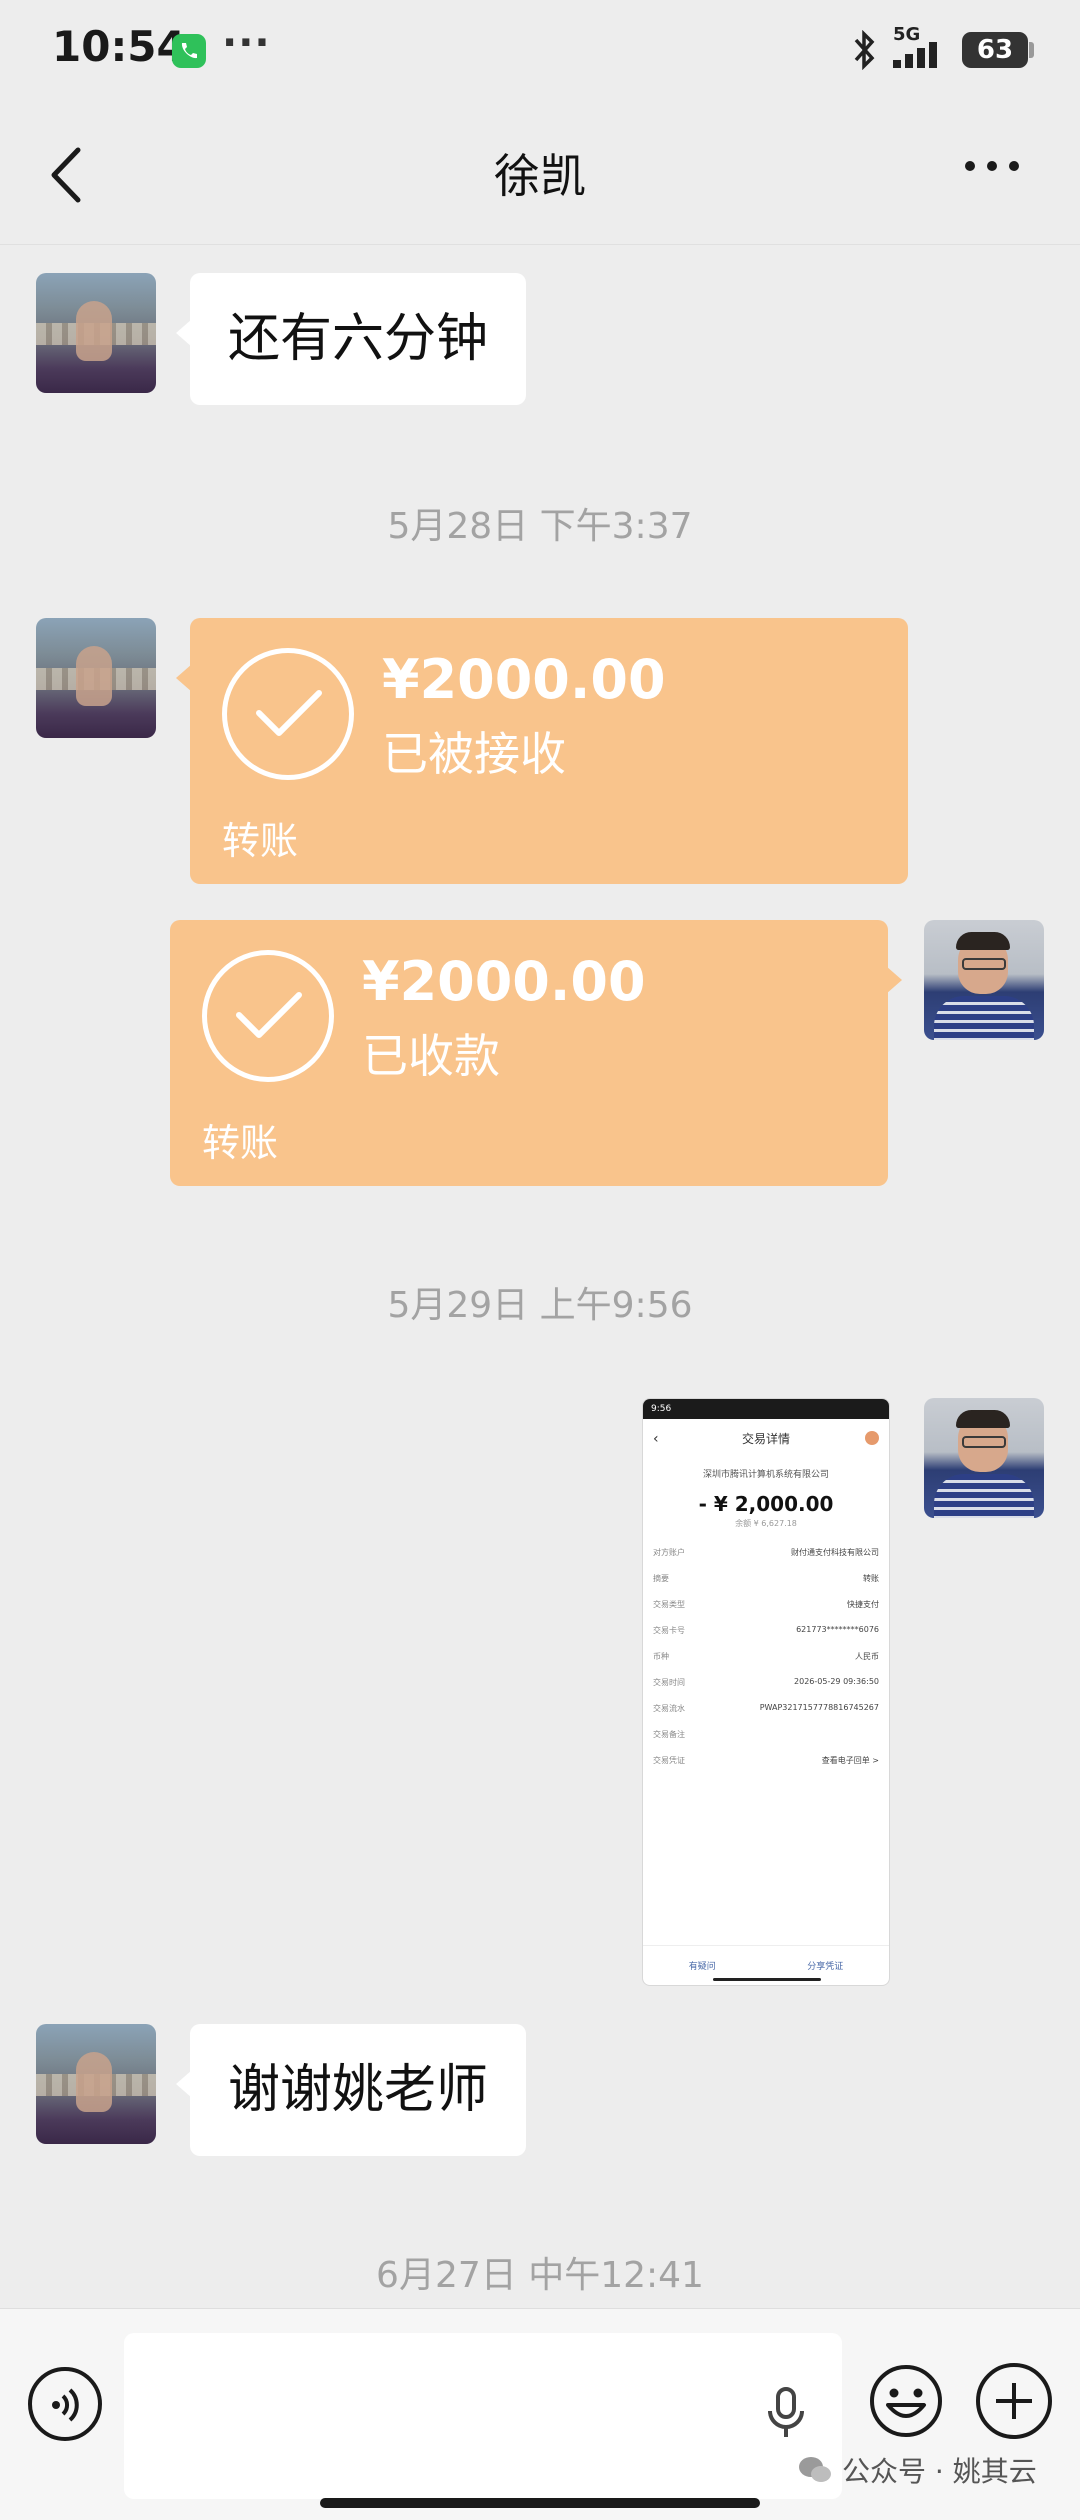 Image resolution: width=1080 pixels, height=2520 pixels. I want to click on battery-indicator: 63, so click(995, 50).